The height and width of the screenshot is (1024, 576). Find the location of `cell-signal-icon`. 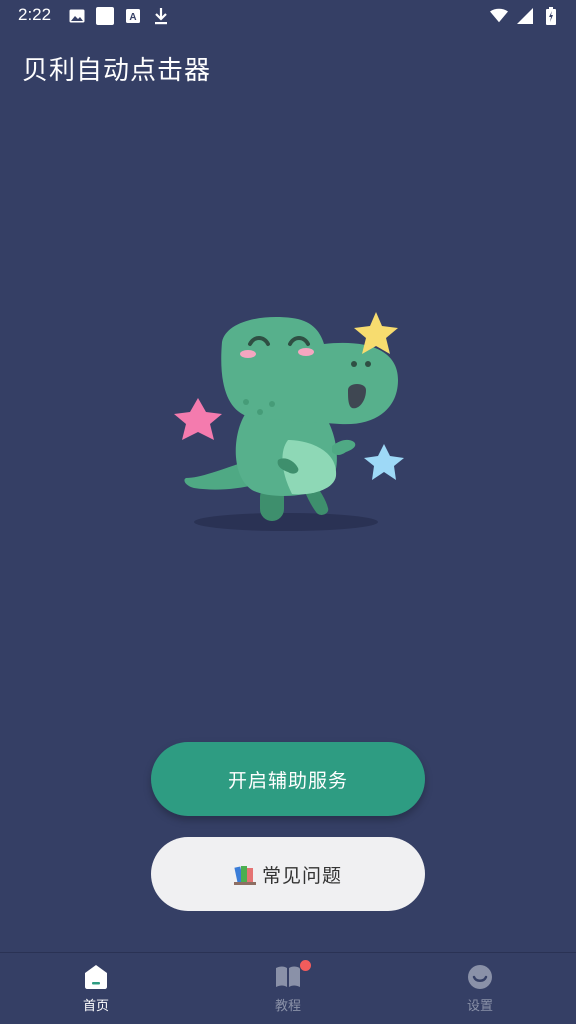

cell-signal-icon is located at coordinates (525, 16).